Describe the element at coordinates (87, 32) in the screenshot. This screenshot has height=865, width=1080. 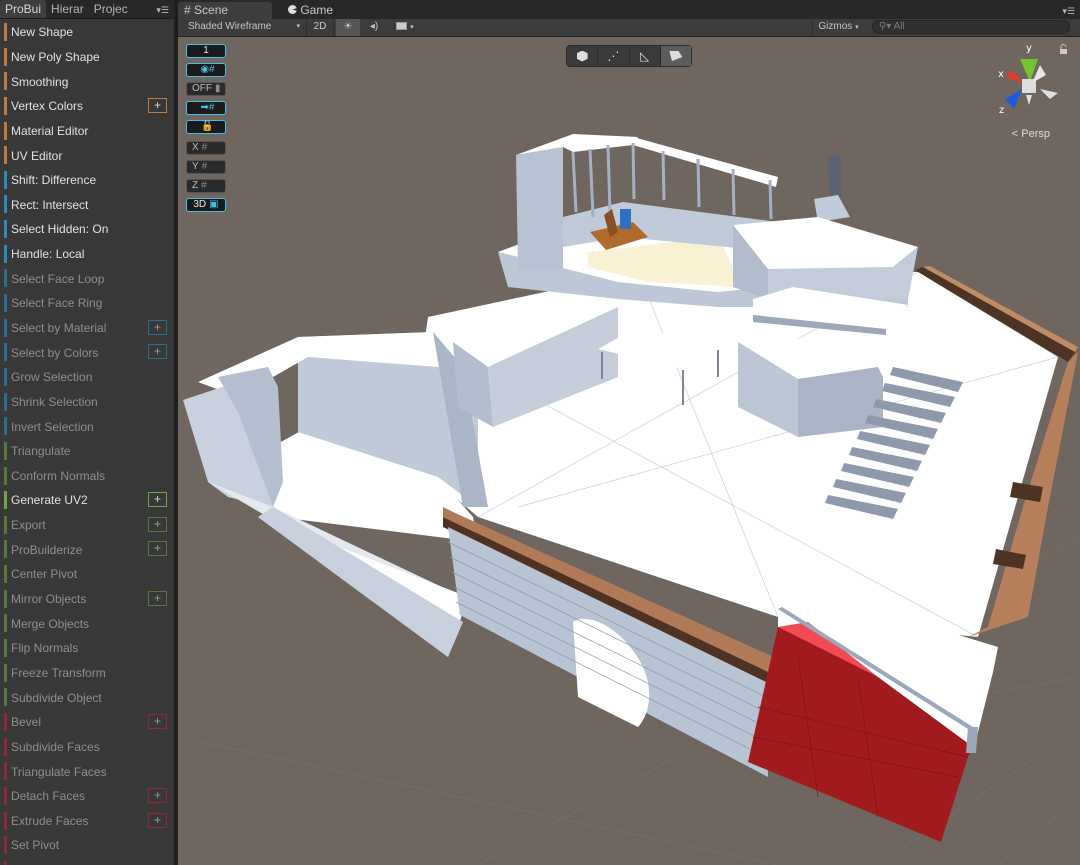
I see `tool-new-shape: New Shape` at that location.